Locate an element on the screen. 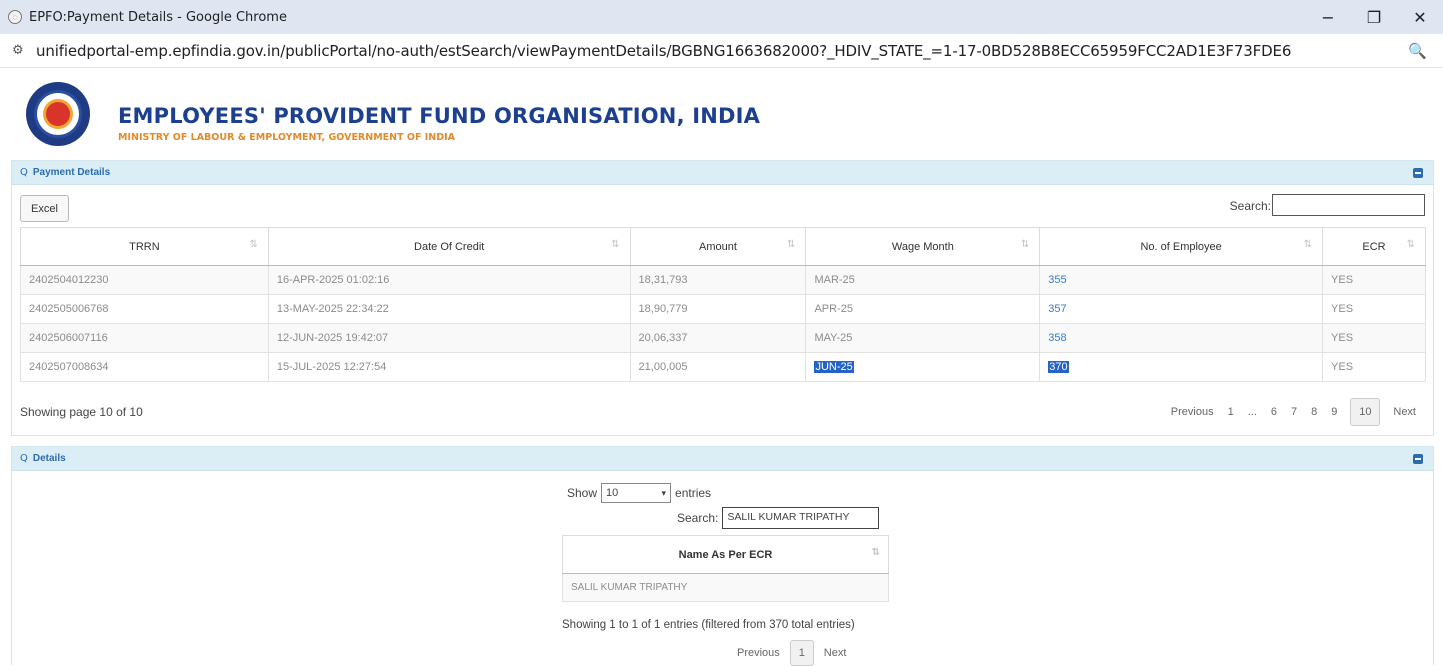 Image resolution: width=1443 pixels, height=666 pixels. excel-button: Excel is located at coordinates (44, 208).